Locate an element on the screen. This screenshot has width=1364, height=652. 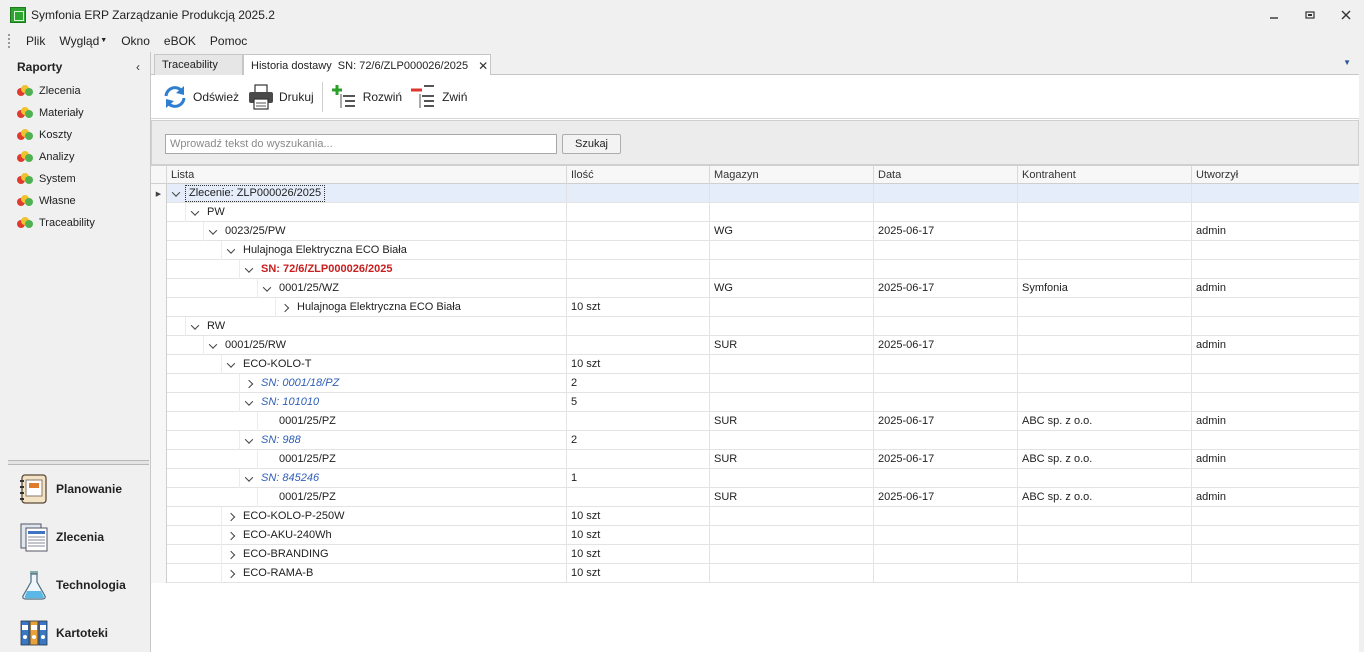
column-header-kontrahent: Kontrahent is located at coordinates (1105, 175).